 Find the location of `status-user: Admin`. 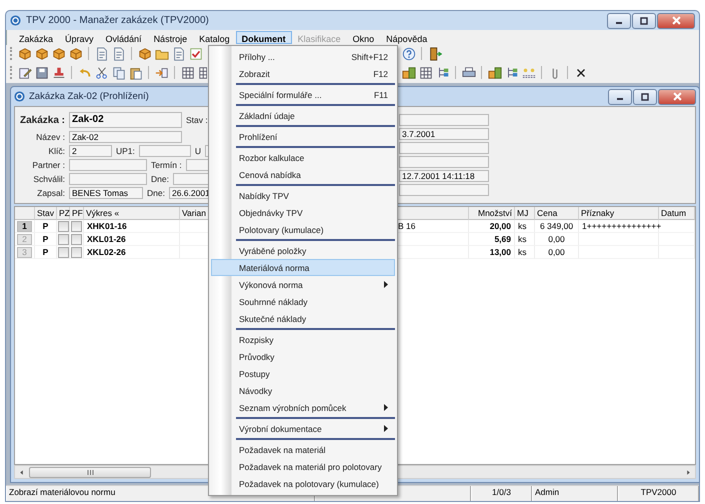

status-user: Admin is located at coordinates (547, 492).